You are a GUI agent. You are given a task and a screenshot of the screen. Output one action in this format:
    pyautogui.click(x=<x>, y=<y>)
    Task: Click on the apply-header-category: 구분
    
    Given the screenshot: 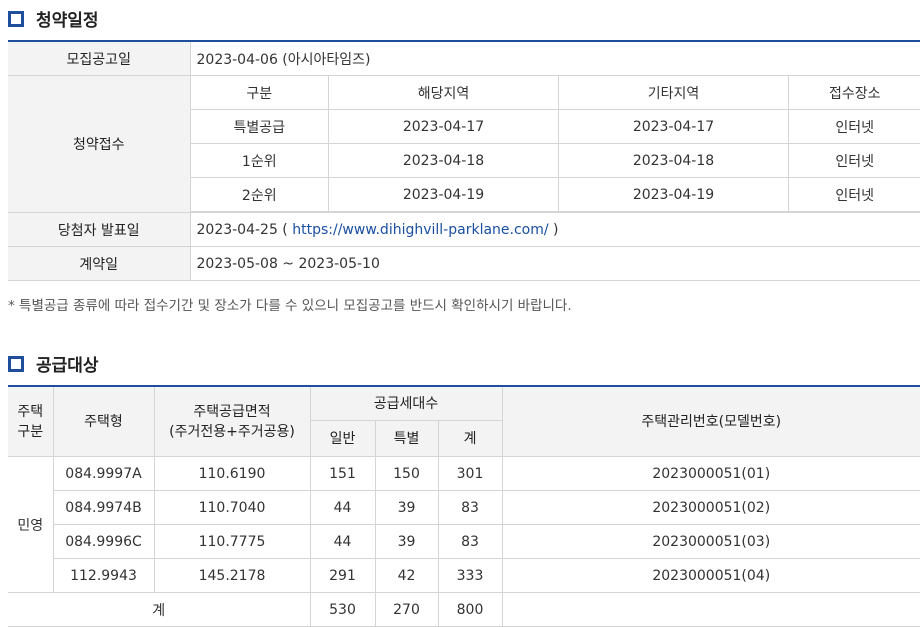 What is the action you would take?
    pyautogui.click(x=259, y=93)
    